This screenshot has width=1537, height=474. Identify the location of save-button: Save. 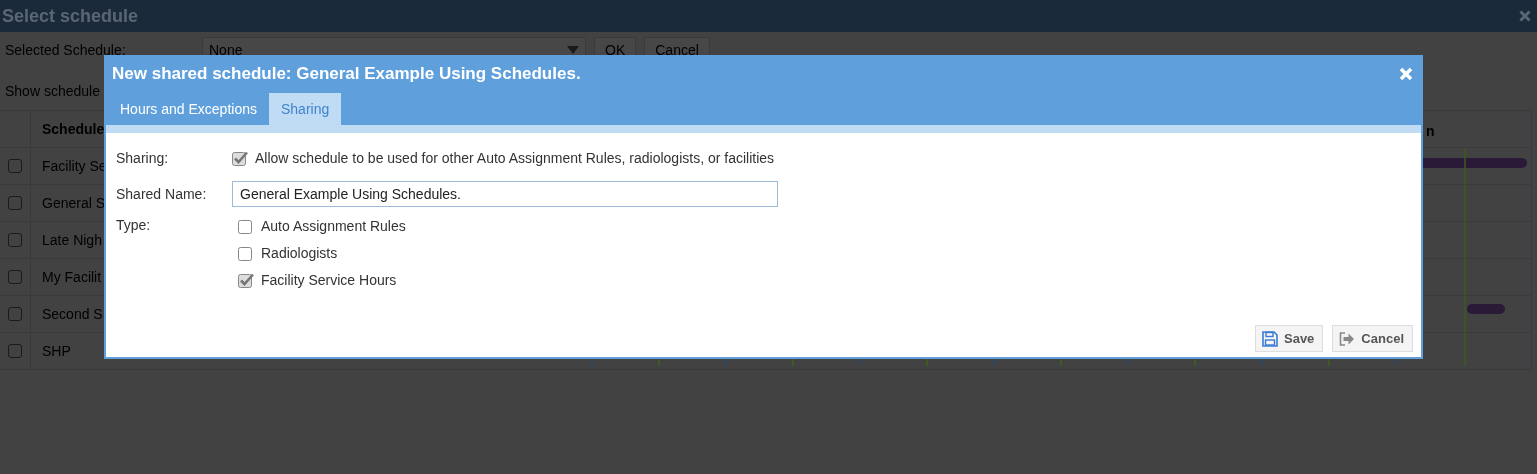
(1289, 338).